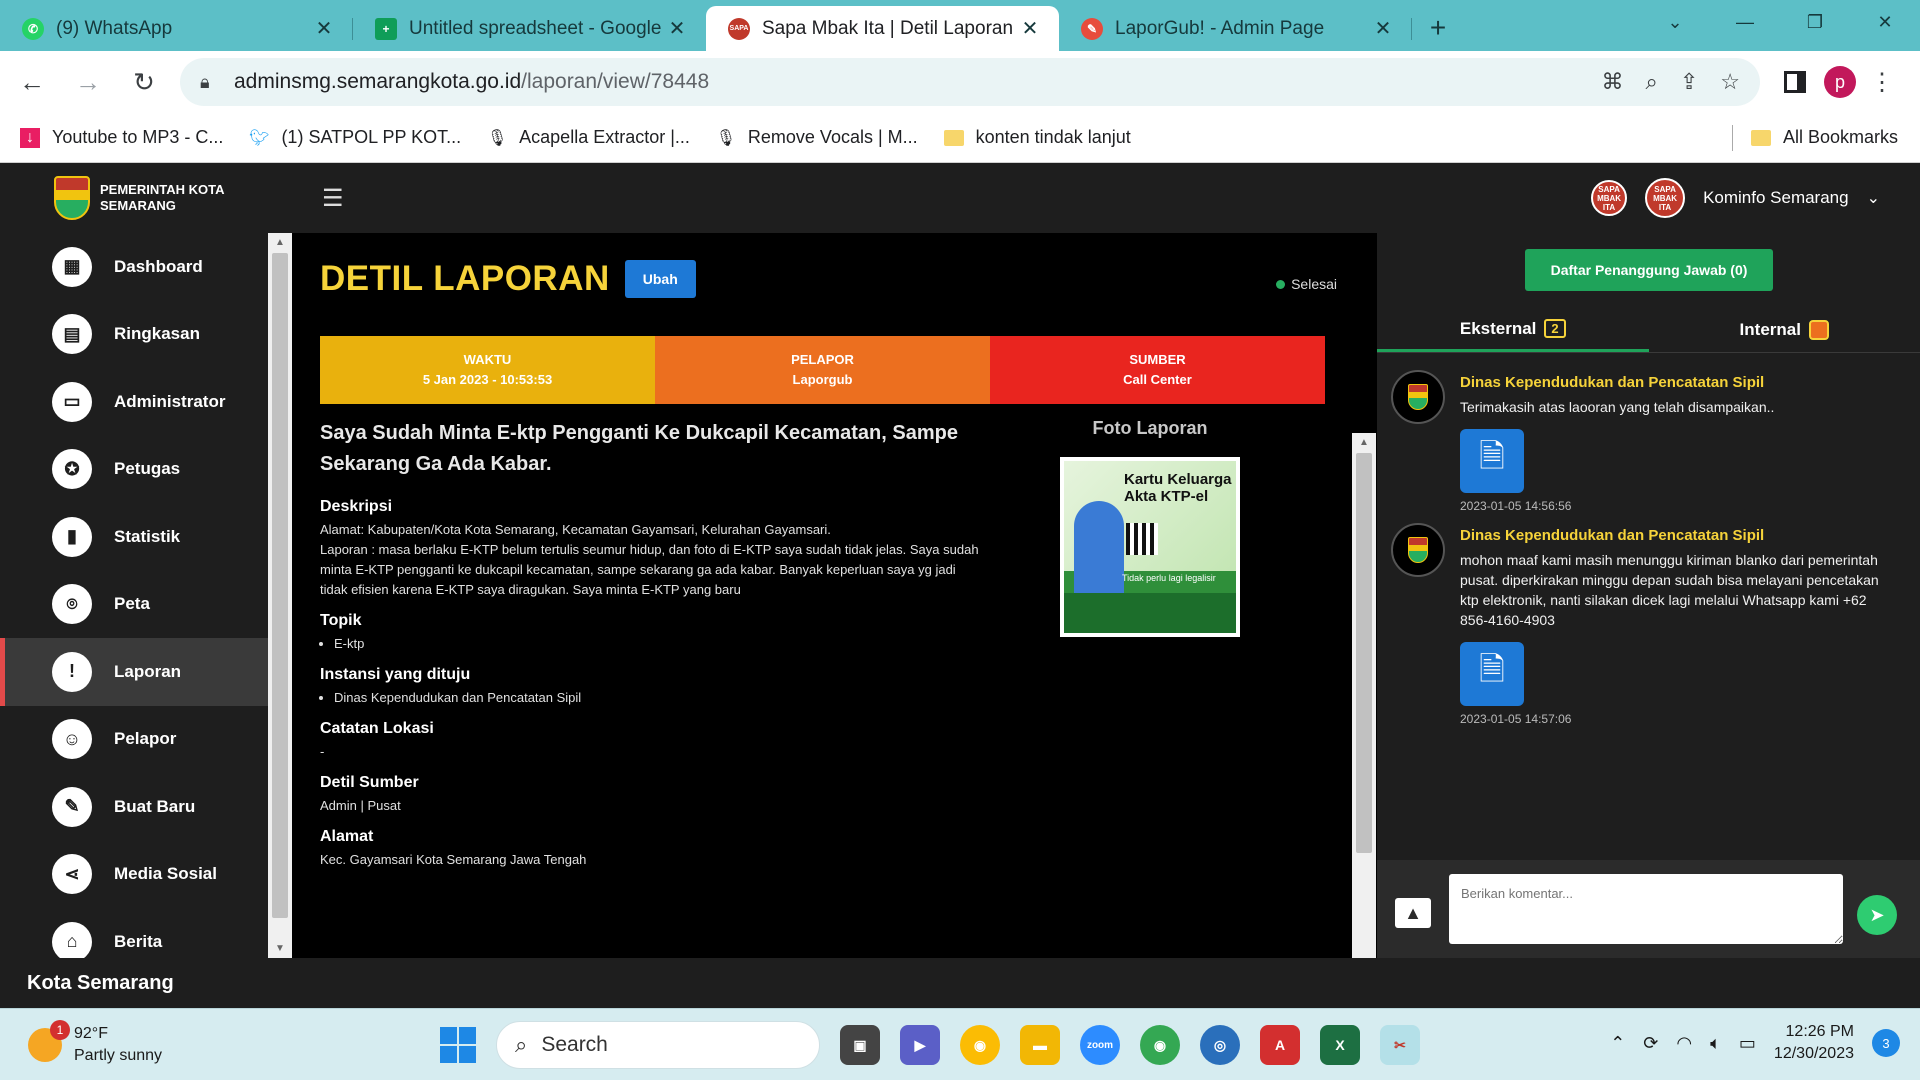 This screenshot has width=1920, height=1080. I want to click on download-icon: ↓, so click(30, 137).